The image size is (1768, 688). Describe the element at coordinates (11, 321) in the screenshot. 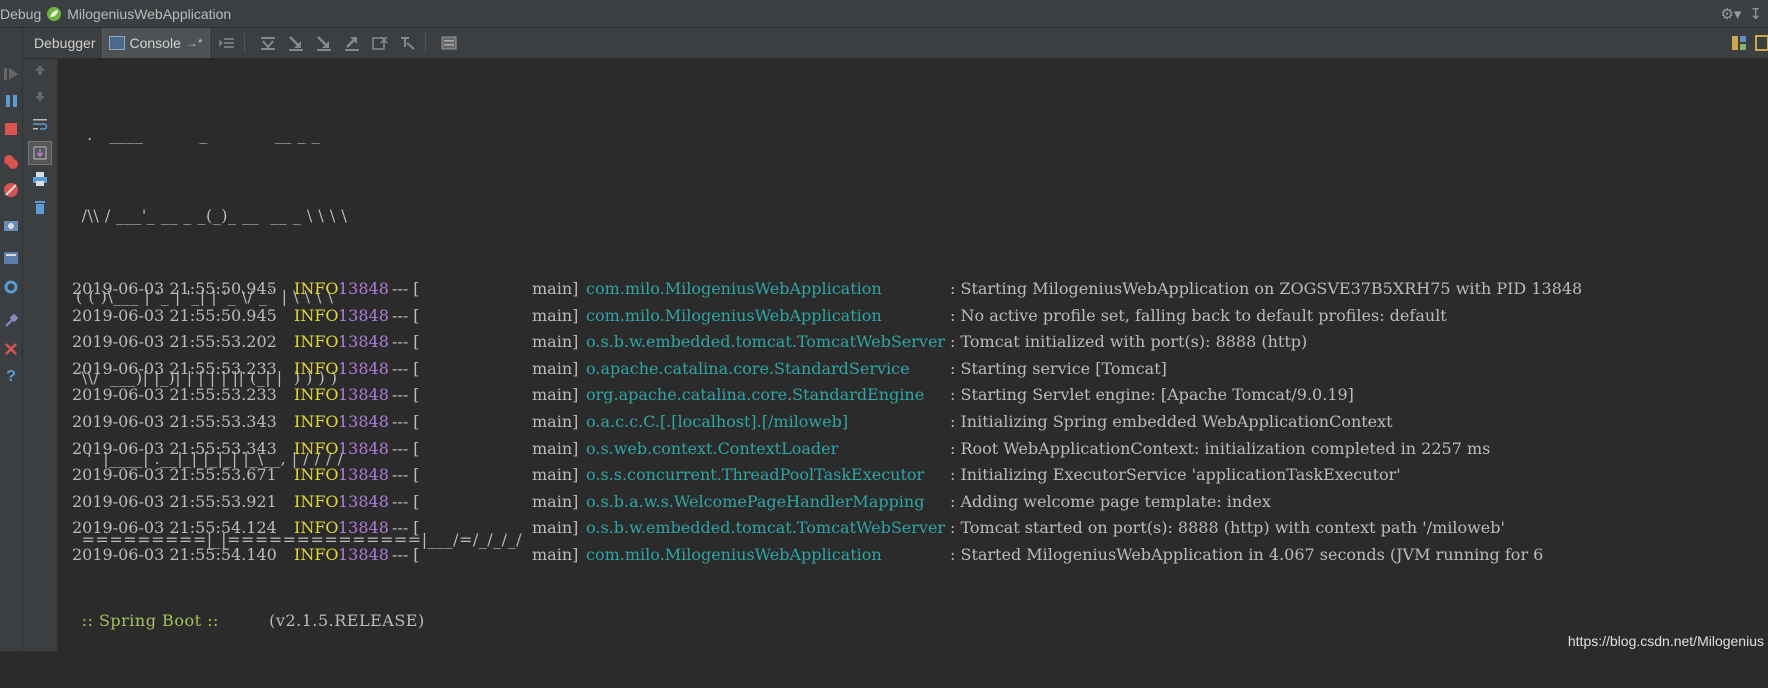

I see `pin-icon` at that location.